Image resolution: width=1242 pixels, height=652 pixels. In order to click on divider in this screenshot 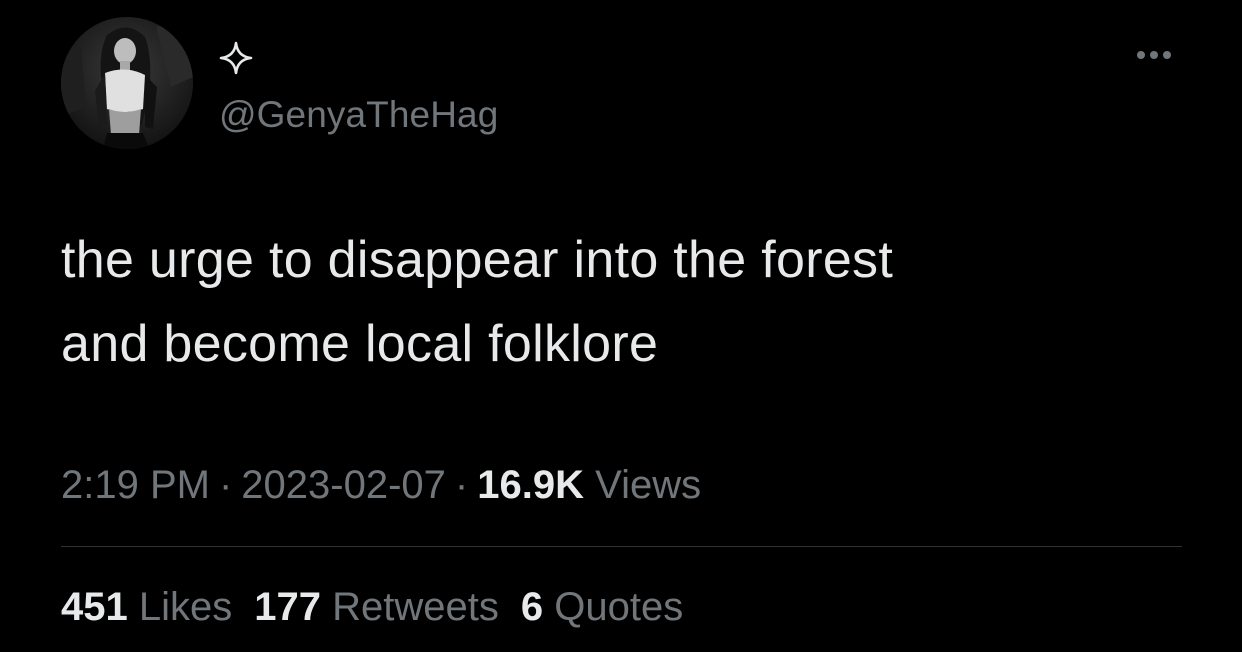, I will do `click(621, 546)`.